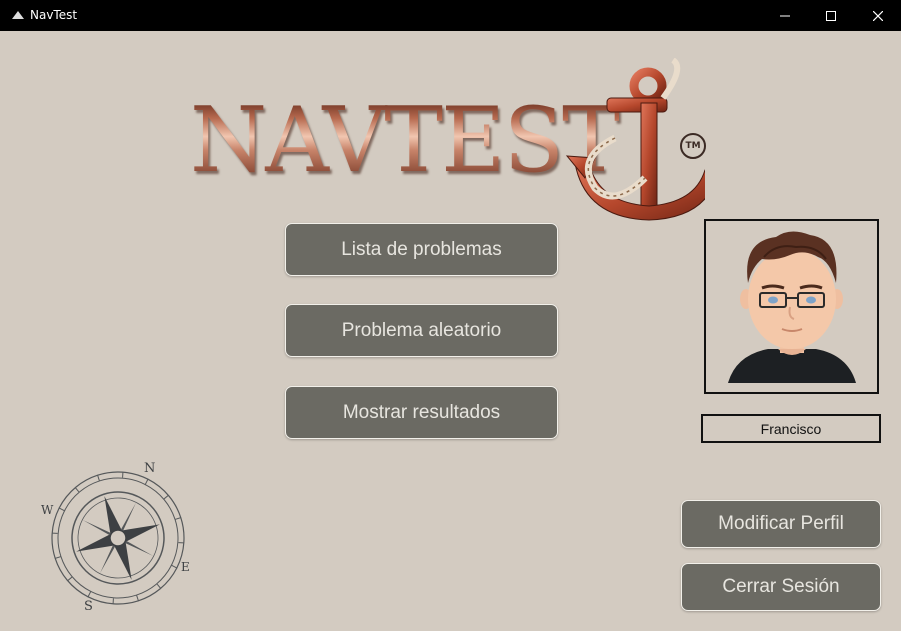 Image resolution: width=901 pixels, height=631 pixels. I want to click on minimize-icon, so click(785, 15).